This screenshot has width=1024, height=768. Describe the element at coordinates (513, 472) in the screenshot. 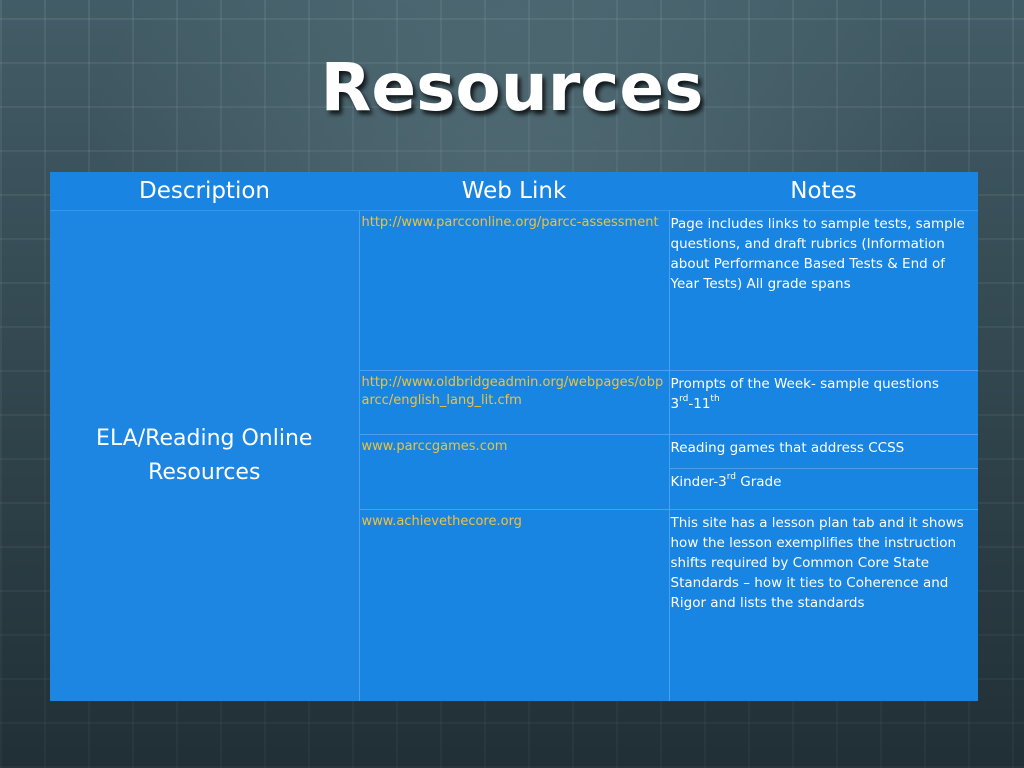

I see `web-link-parccgames: www.parccgames.com` at that location.